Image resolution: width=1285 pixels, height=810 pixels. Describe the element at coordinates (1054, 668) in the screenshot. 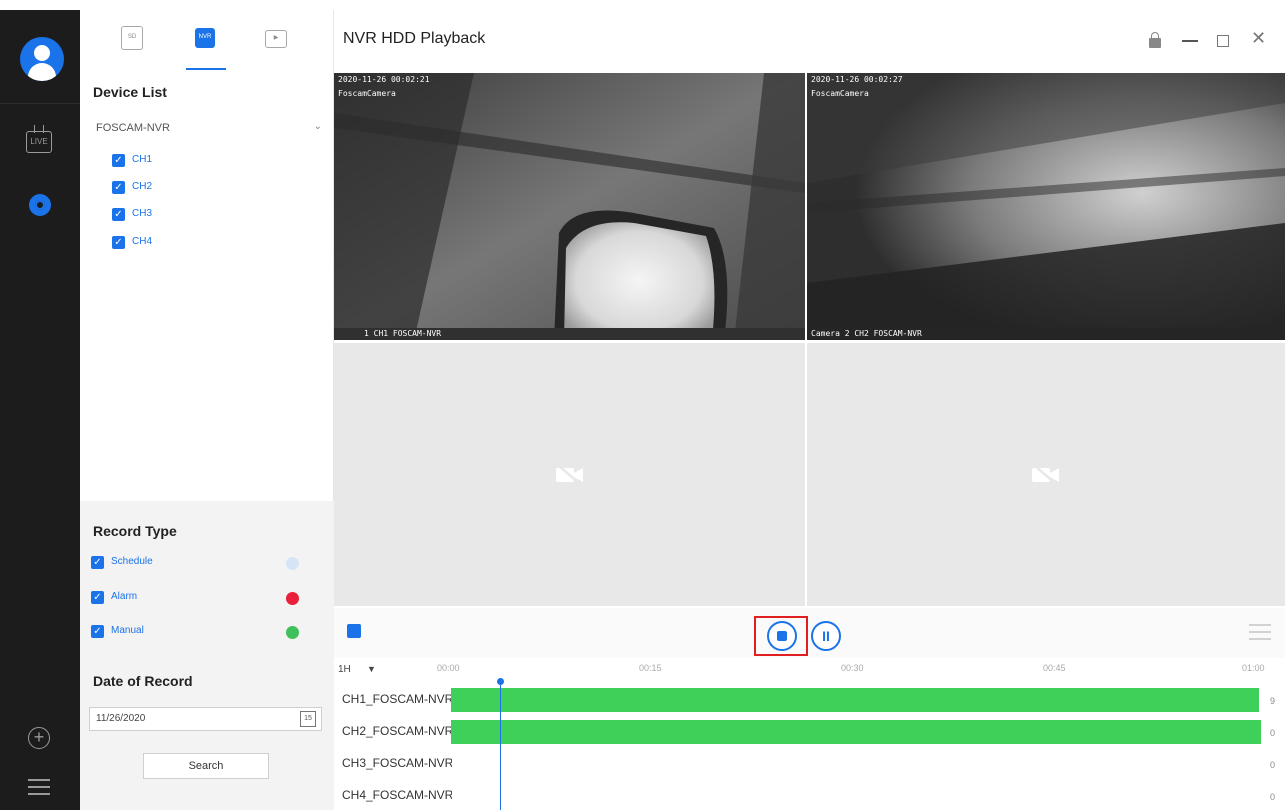

I see `tick-label: 00:45` at that location.